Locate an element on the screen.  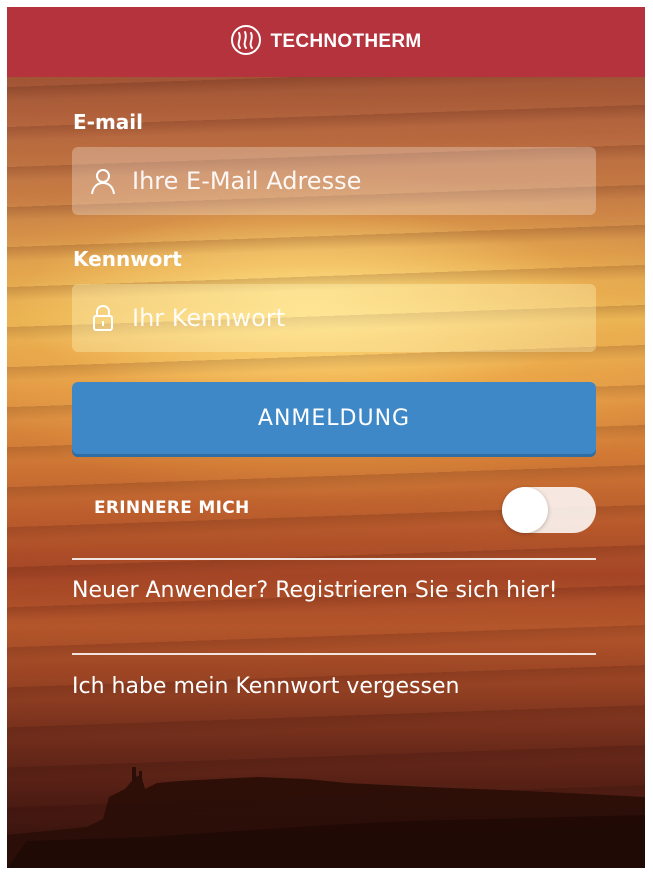
password-field is located at coordinates (334, 318).